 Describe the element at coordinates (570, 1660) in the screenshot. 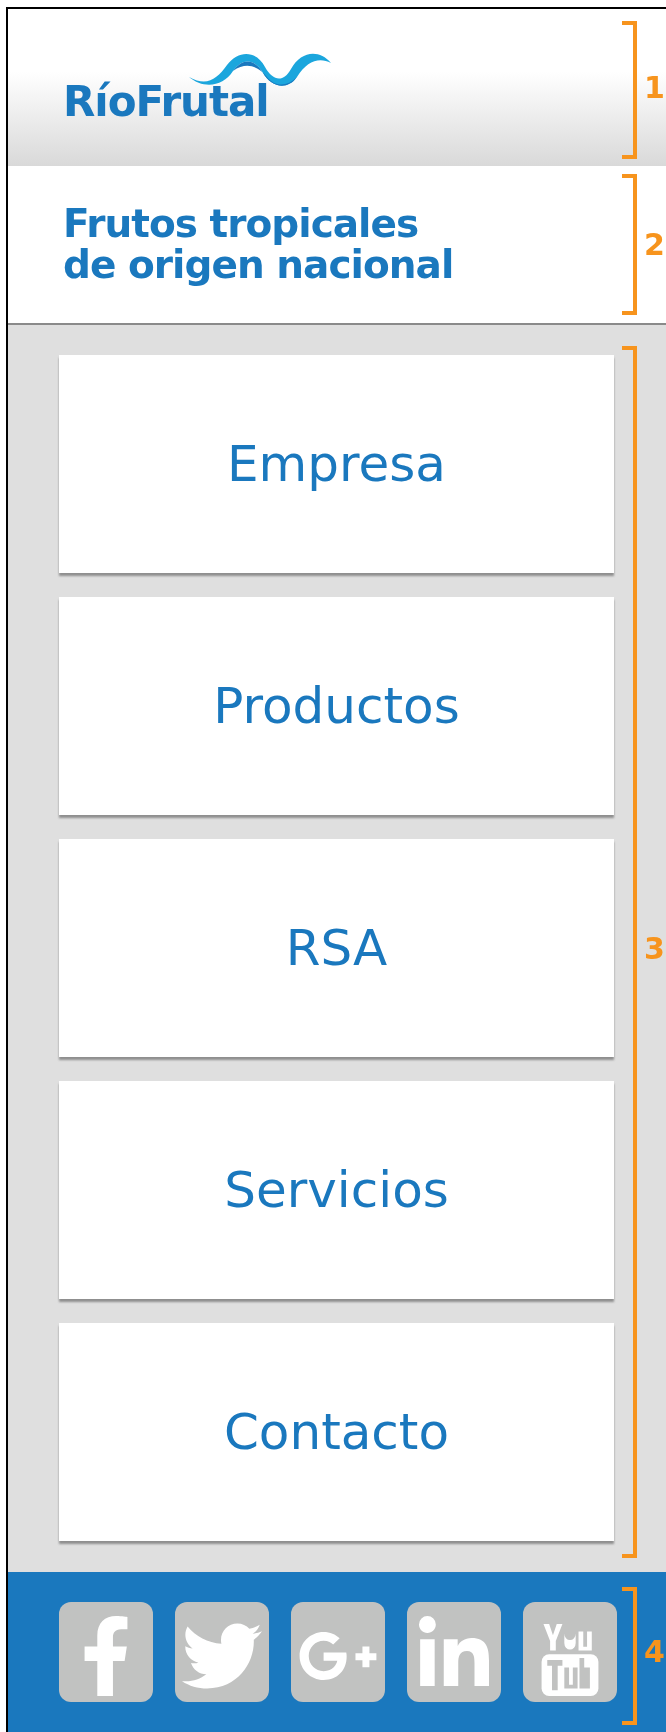

I see `you-tube-logo-icon` at that location.